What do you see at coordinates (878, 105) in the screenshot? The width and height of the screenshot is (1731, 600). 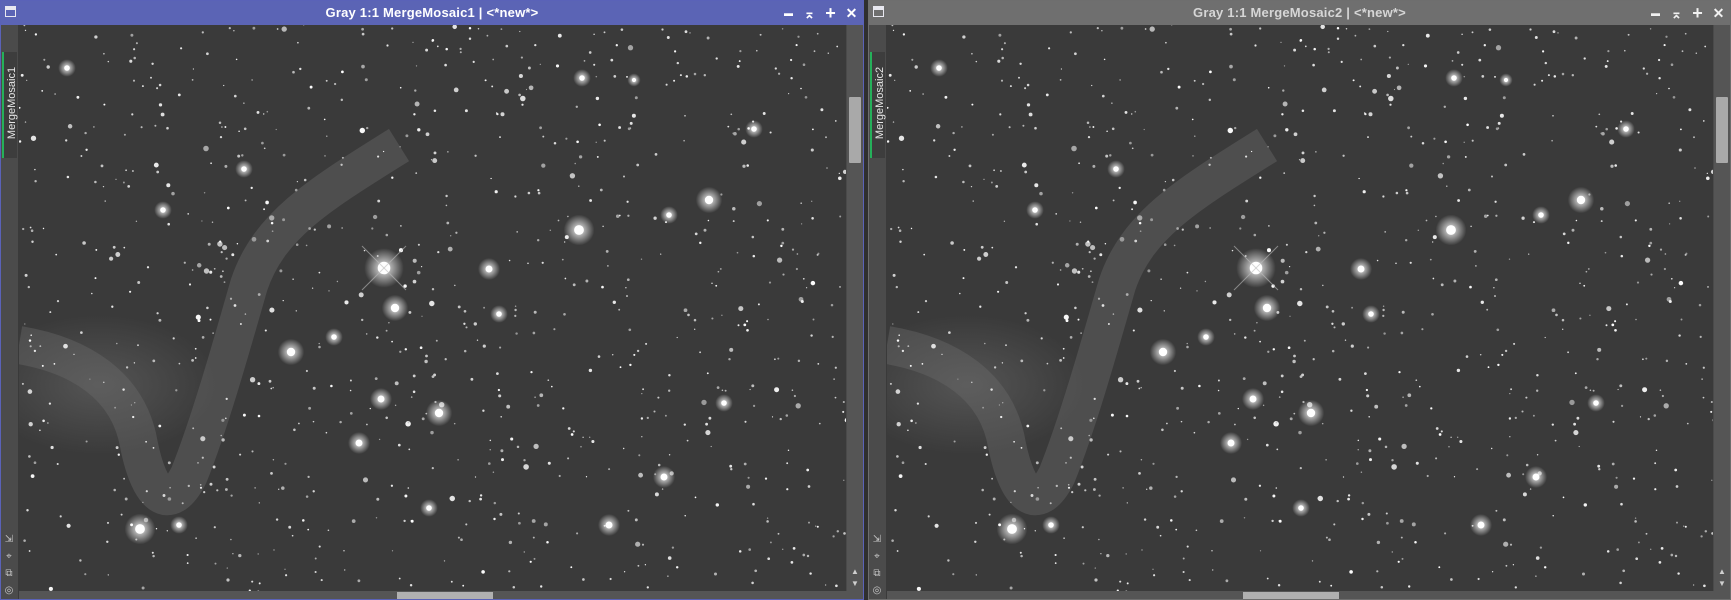 I see `view-tab-mergemosaic2: MergeMosaic2` at bounding box center [878, 105].